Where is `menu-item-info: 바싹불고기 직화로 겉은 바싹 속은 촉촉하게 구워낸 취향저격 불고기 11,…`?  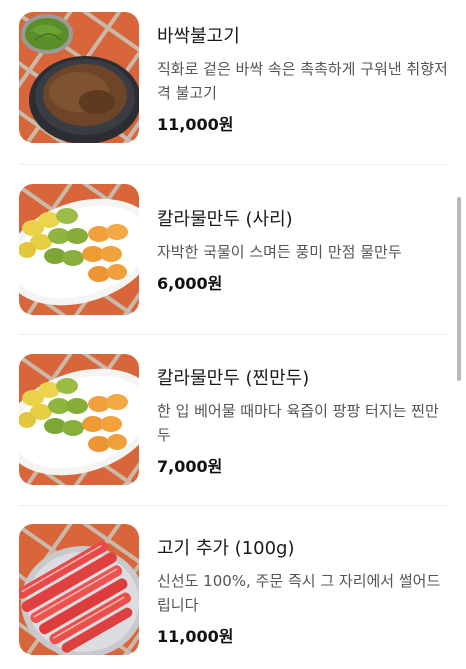
menu-item-info: 바싹불고기 직화로 겉은 바싹 속은 촉촉하게 구워낸 취향저격 불고기 11,… is located at coordinates (302, 80).